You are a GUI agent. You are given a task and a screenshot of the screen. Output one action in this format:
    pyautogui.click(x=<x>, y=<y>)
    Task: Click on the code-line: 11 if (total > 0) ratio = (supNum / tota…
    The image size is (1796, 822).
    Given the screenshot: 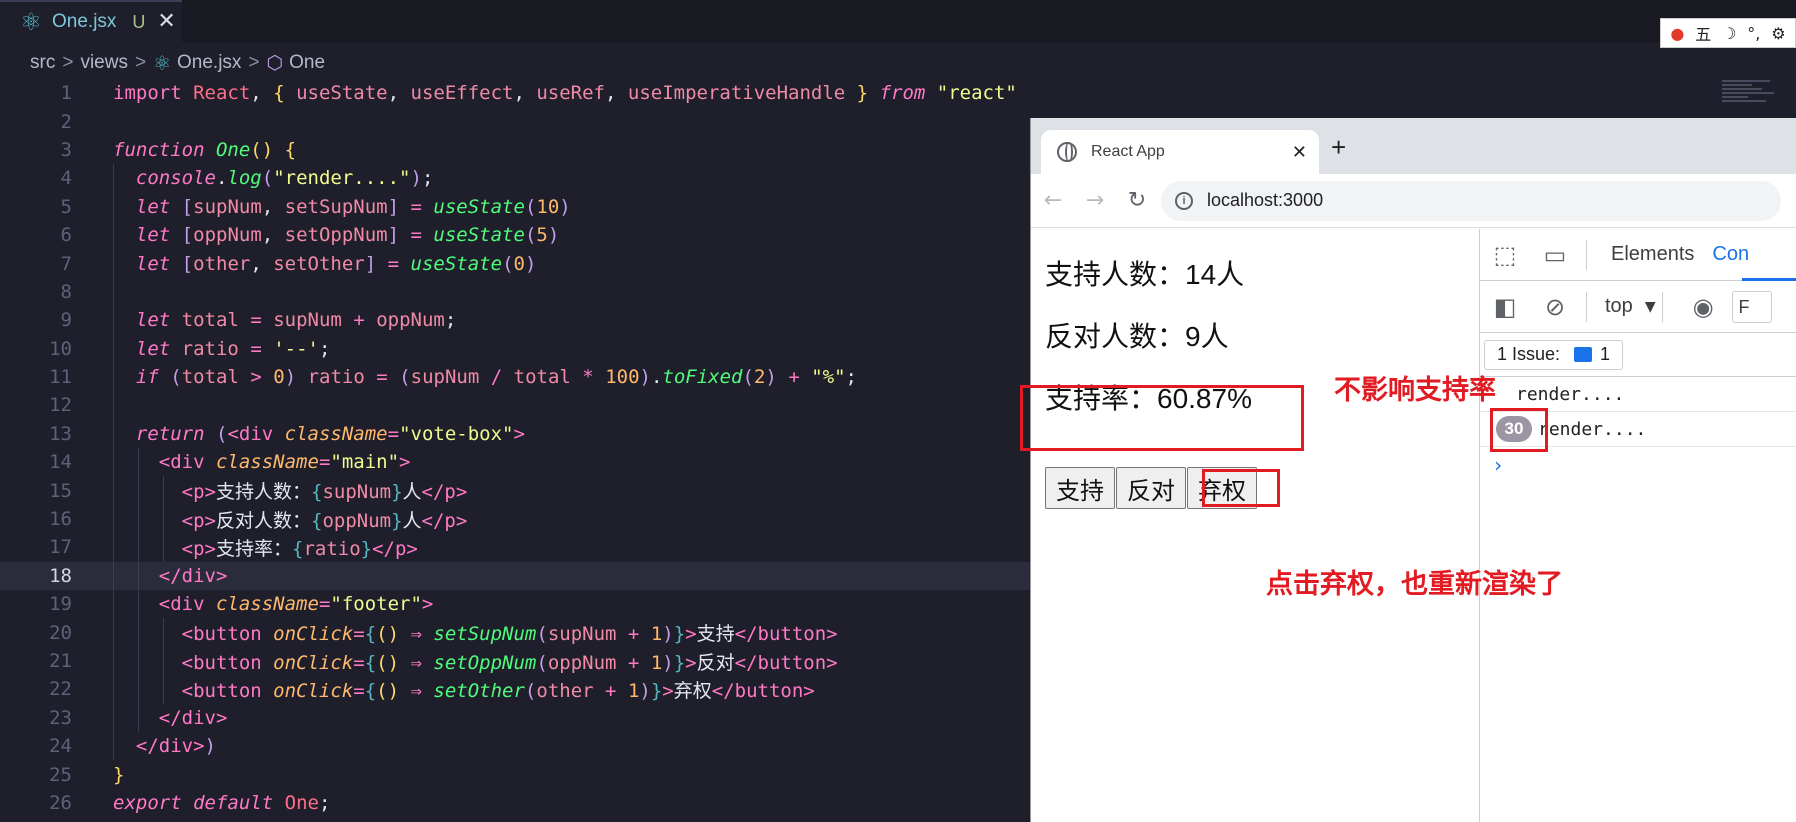 What is the action you would take?
    pyautogui.click(x=515, y=377)
    